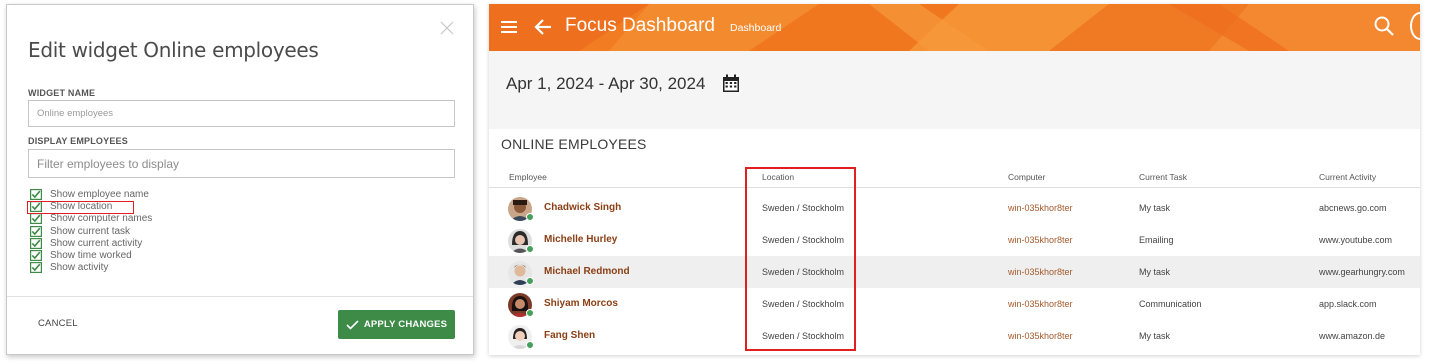 Image resolution: width=1429 pixels, height=363 pixels. What do you see at coordinates (96, 243) in the screenshot?
I see `option-label: Show current activity` at bounding box center [96, 243].